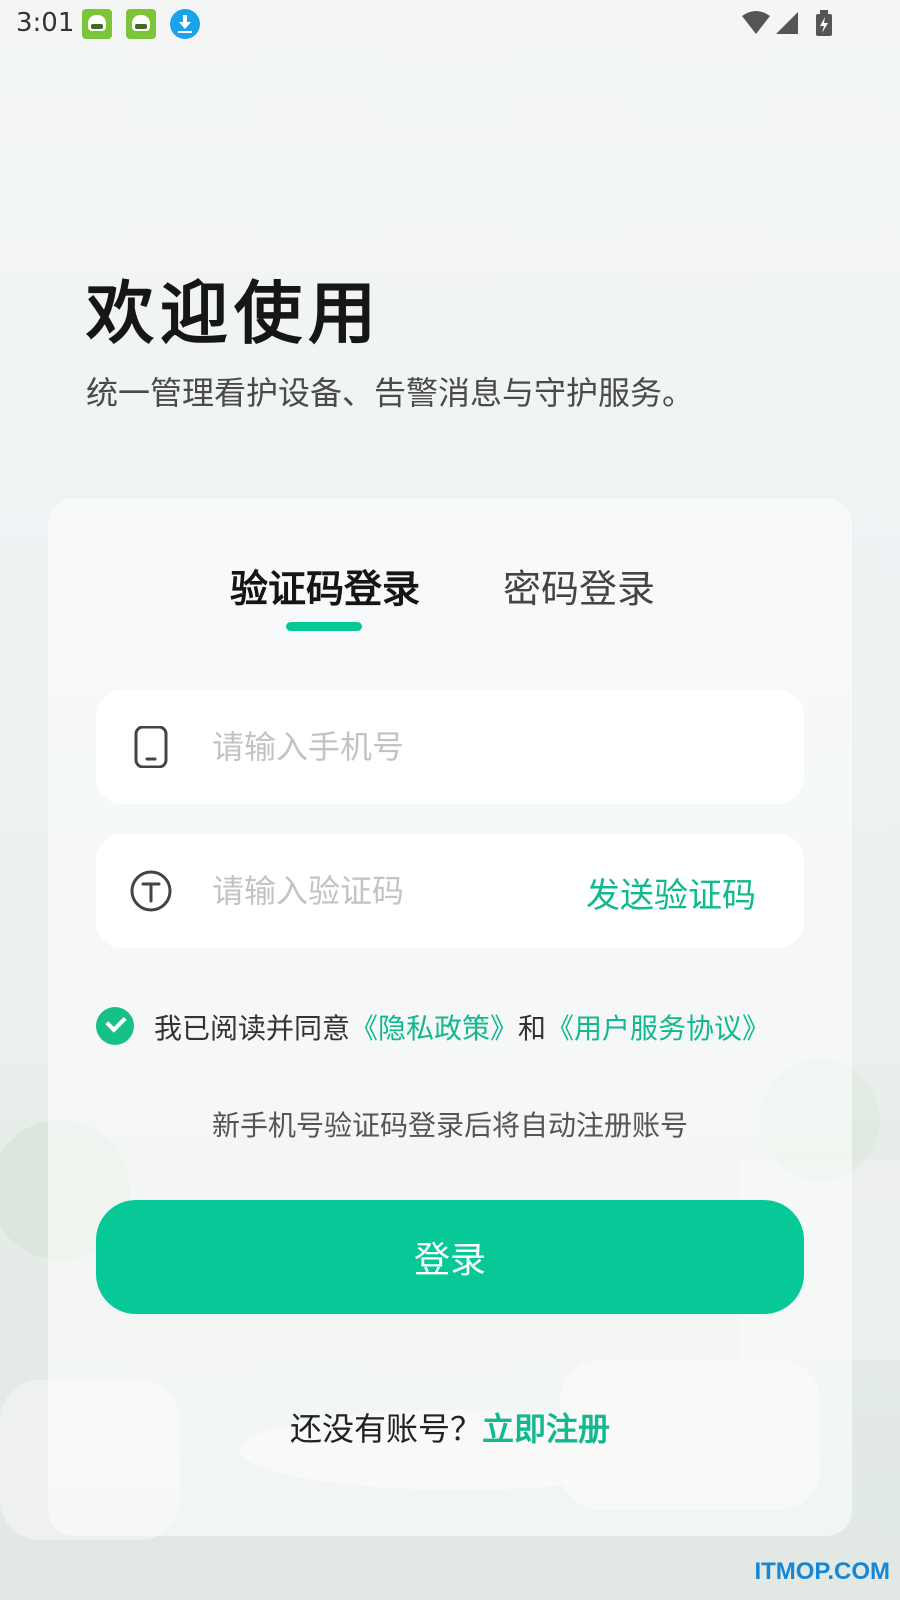  I want to click on page-subtitle: 统一管理看护设备、告警消息与守护服务。, so click(390, 393).